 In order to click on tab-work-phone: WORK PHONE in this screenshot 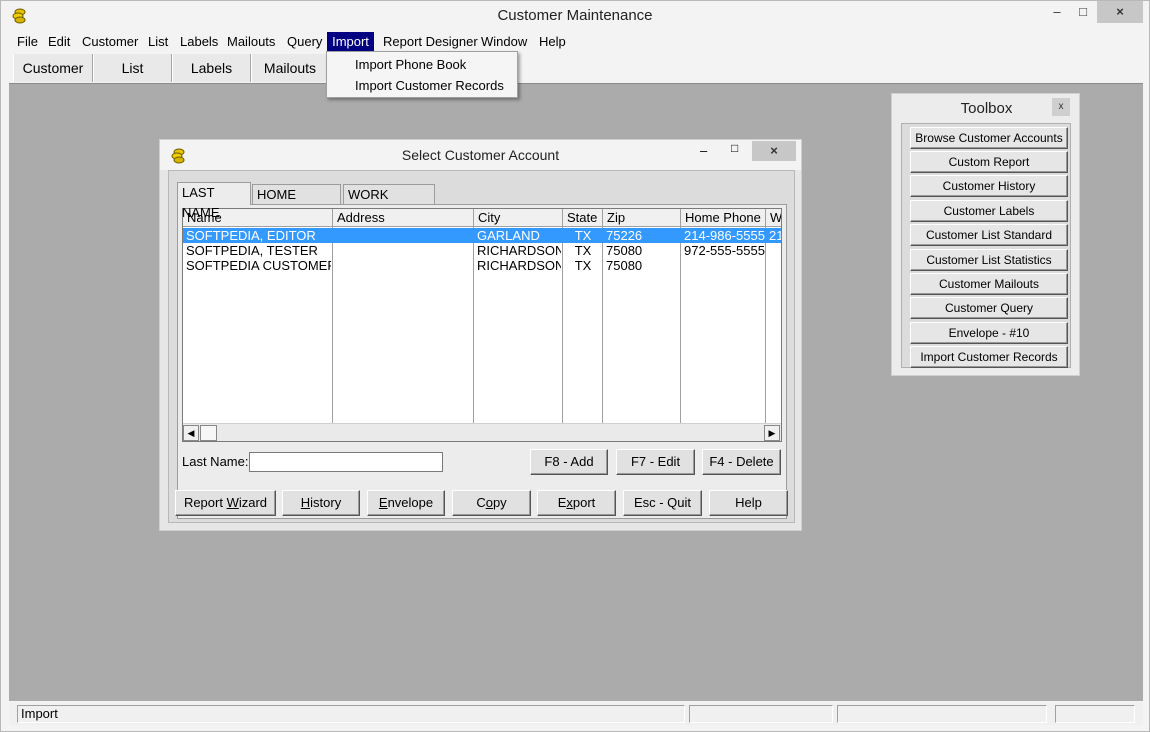, I will do `click(389, 203)`.